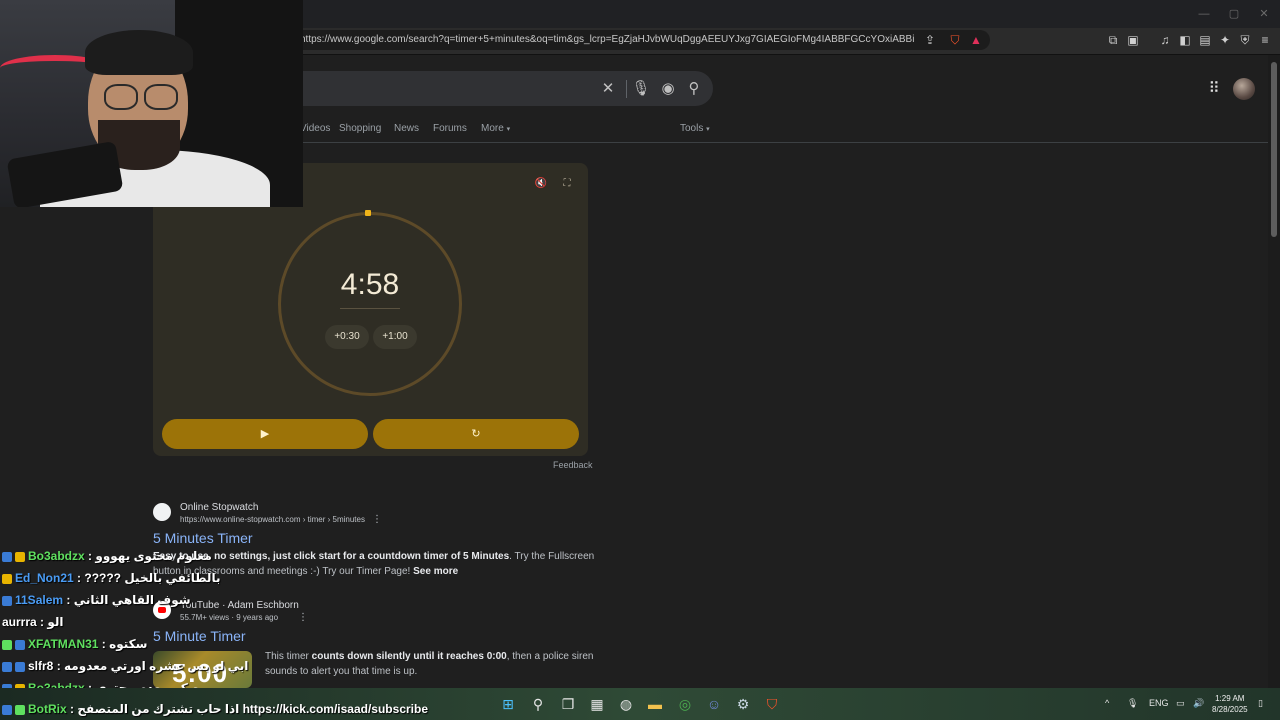  I want to click on chat-username: 11Salem, so click(39, 600).